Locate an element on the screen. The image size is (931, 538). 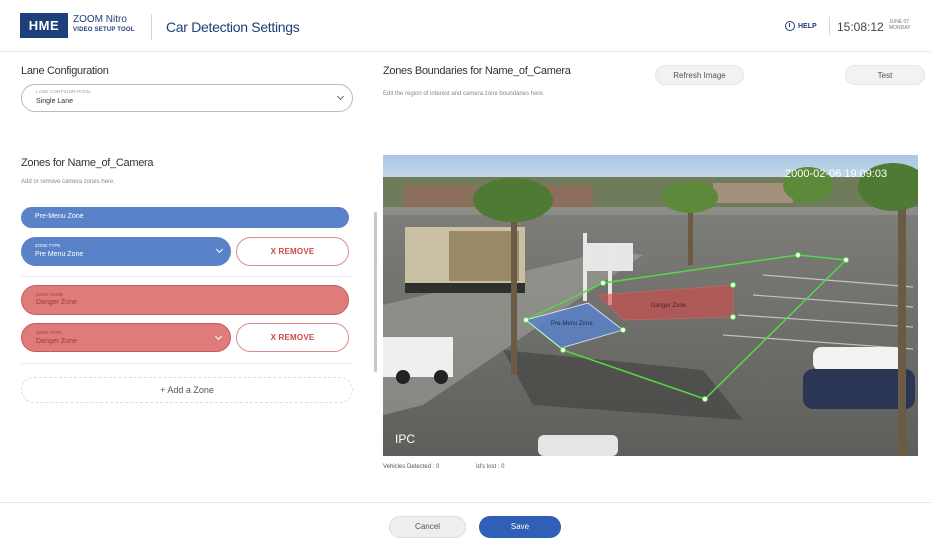
product-line2: VIDEO SETUP TOOL is located at coordinates (104, 30).